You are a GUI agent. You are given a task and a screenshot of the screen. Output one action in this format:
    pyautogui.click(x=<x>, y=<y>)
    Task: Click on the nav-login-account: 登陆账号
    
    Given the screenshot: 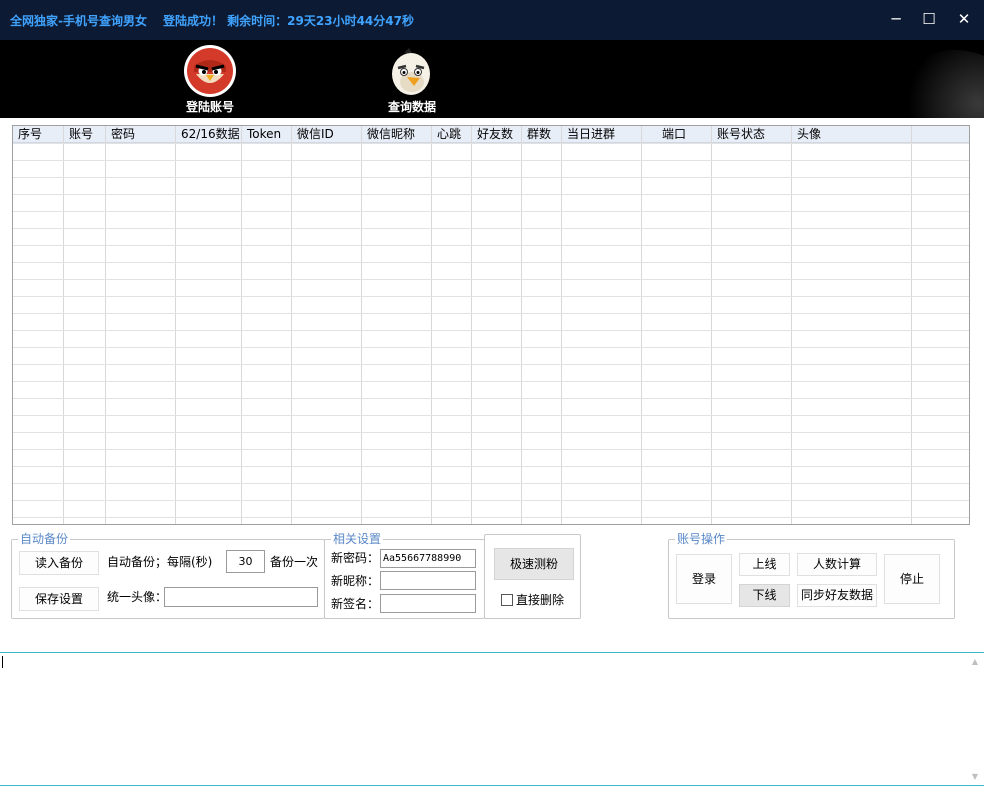 What is the action you would take?
    pyautogui.click(x=210, y=79)
    